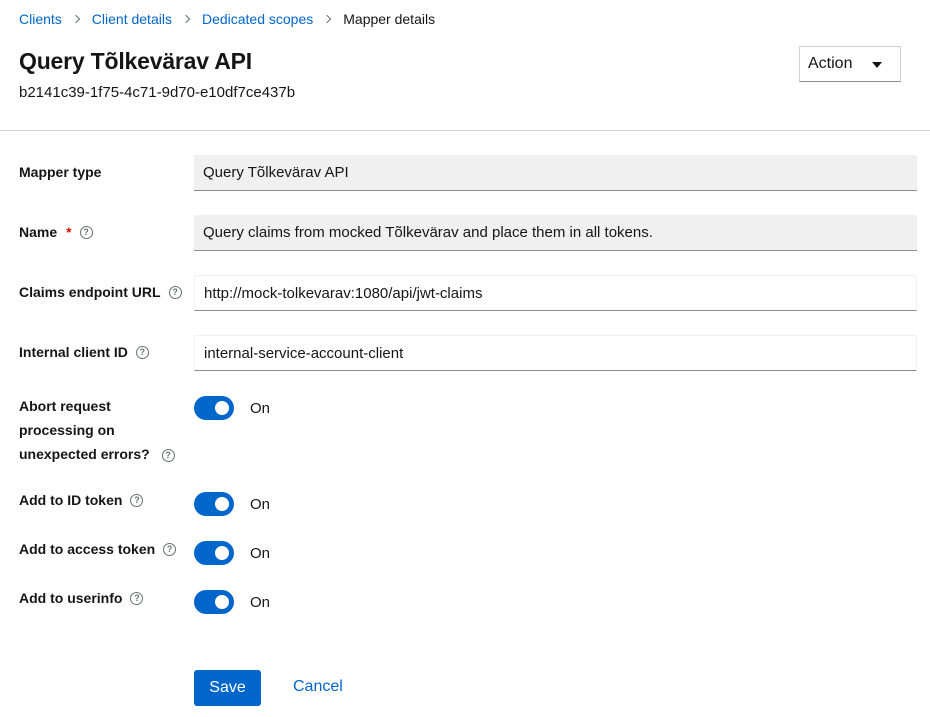 The height and width of the screenshot is (717, 930). I want to click on mapper-type-label-text: Mapper type, so click(60, 172).